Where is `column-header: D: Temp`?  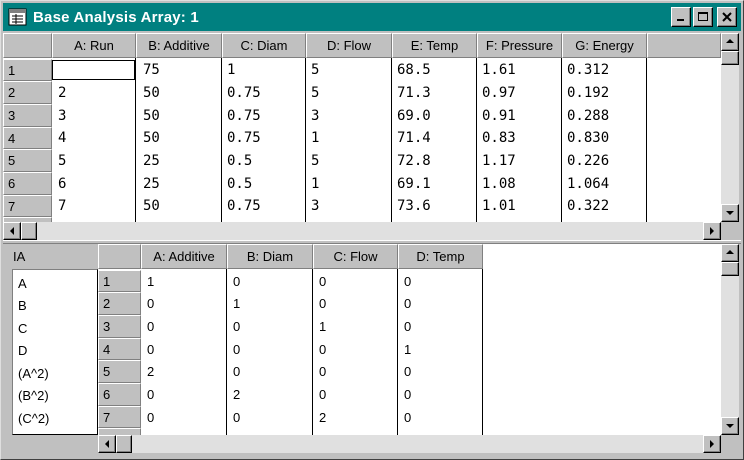 column-header: D: Temp is located at coordinates (440, 256).